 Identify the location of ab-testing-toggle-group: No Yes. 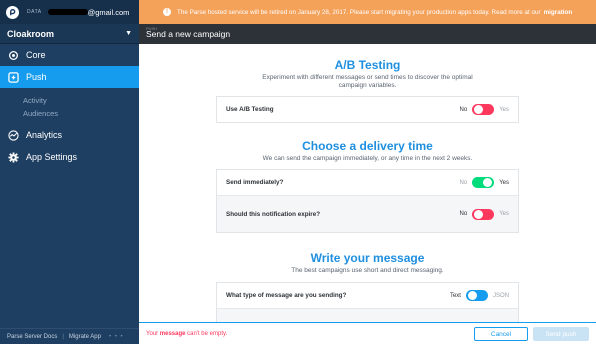
(484, 109).